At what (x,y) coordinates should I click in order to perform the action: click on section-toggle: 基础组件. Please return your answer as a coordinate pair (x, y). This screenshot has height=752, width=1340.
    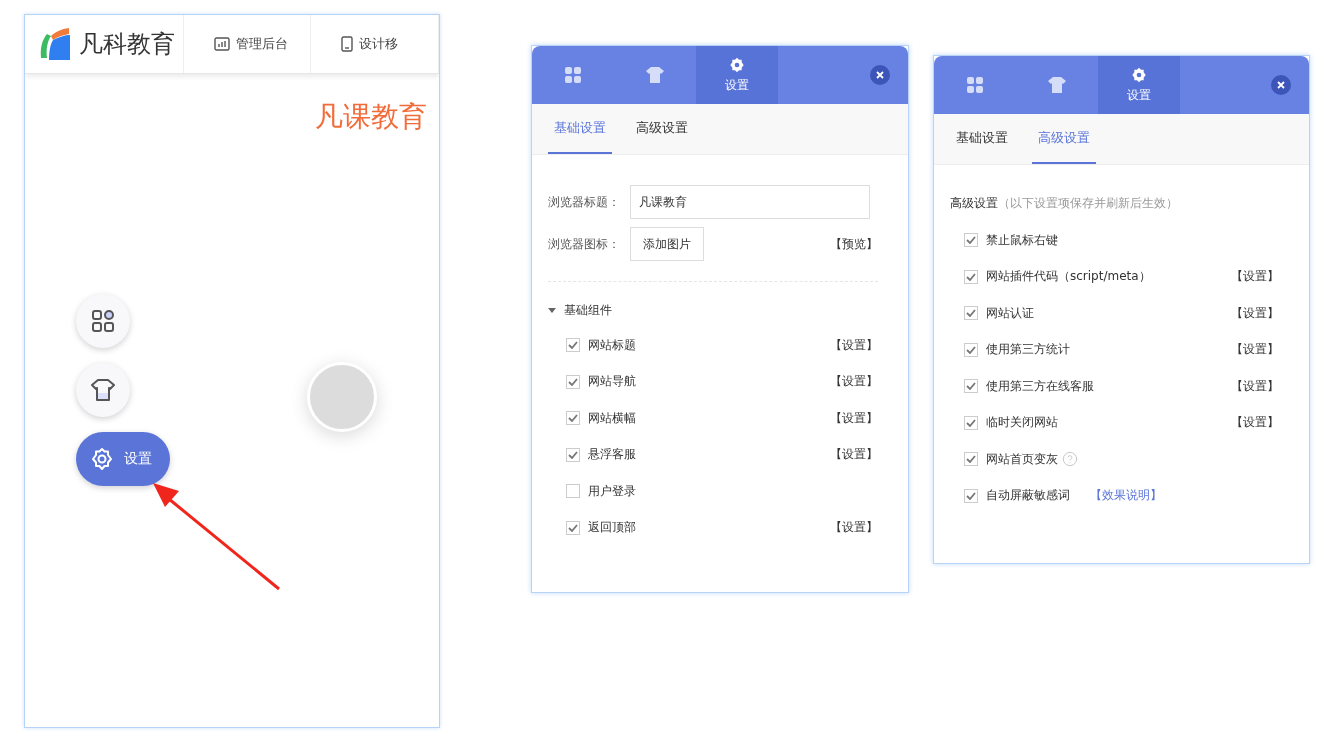
    Looking at the image, I should click on (713, 310).